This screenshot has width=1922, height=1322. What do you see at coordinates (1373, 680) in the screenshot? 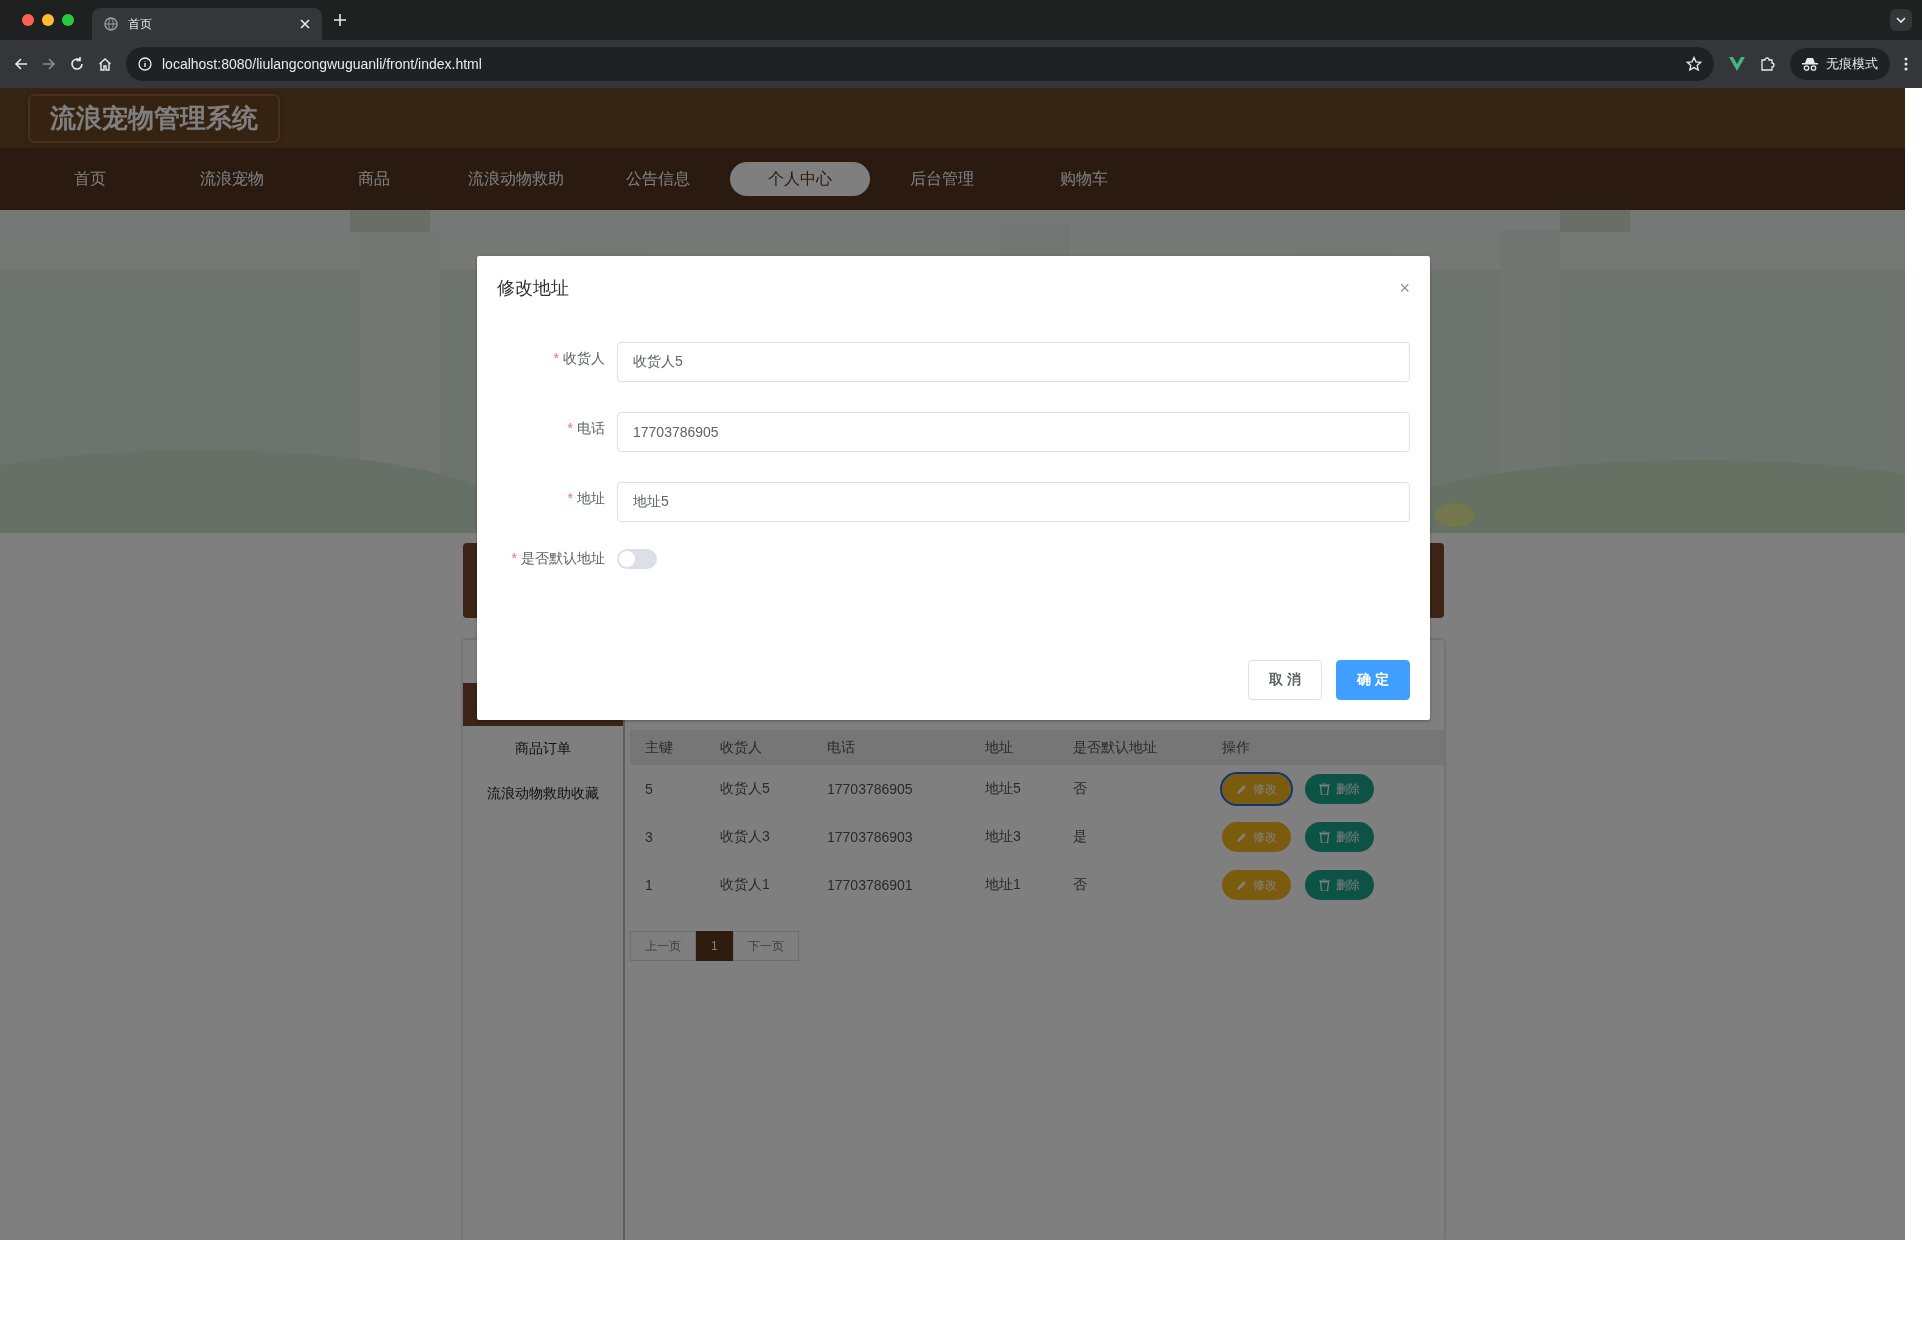
I see `confirm-button: 确 定` at bounding box center [1373, 680].